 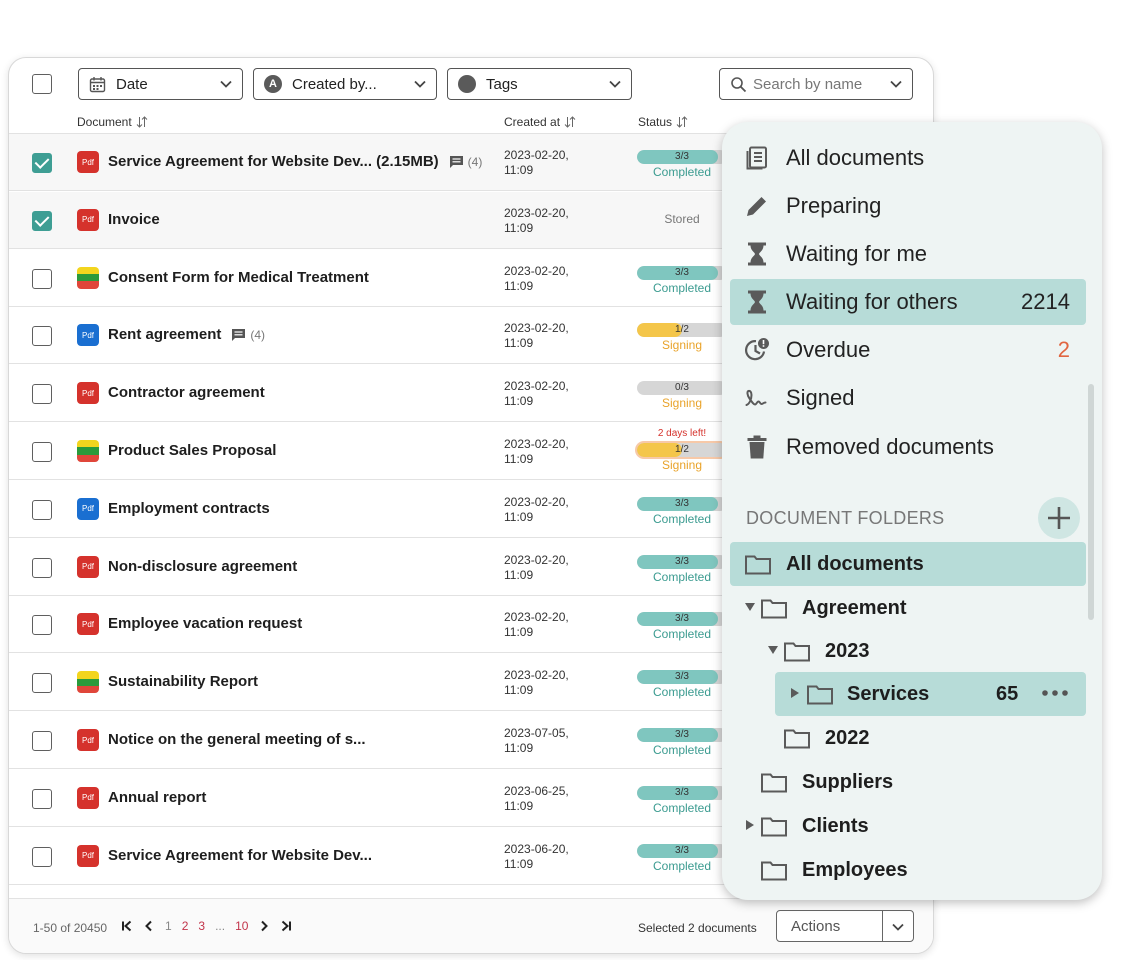 What do you see at coordinates (239, 334) in the screenshot?
I see `comment-icon` at bounding box center [239, 334].